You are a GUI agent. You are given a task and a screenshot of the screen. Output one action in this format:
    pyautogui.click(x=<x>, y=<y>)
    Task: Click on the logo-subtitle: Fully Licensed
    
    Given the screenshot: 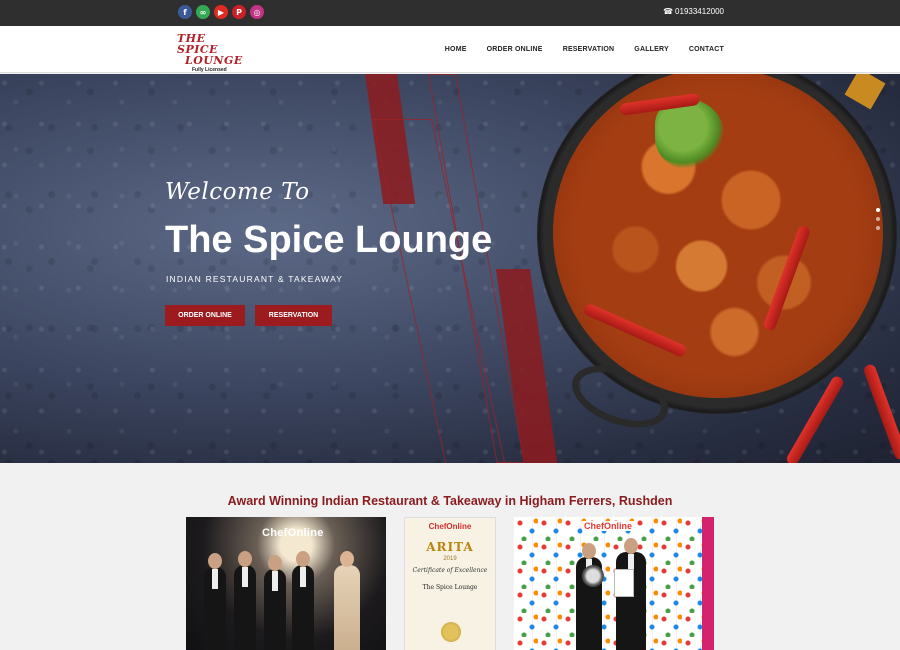 What is the action you would take?
    pyautogui.click(x=209, y=70)
    